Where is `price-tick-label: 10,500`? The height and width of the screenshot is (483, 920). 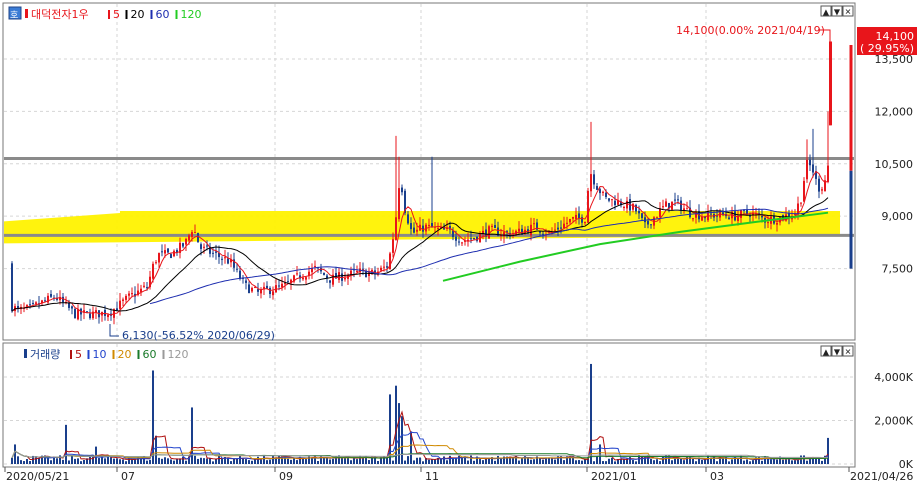
price-tick-label: 10,500 is located at coordinates (894, 164).